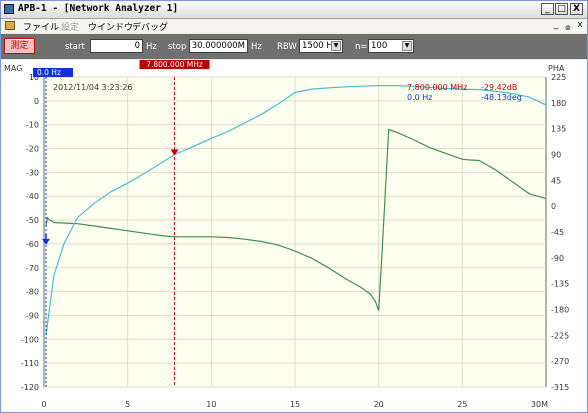 This screenshot has width=588, height=413. What do you see at coordinates (391, 46) in the screenshot?
I see `n-select: 100 ▼` at bounding box center [391, 46].